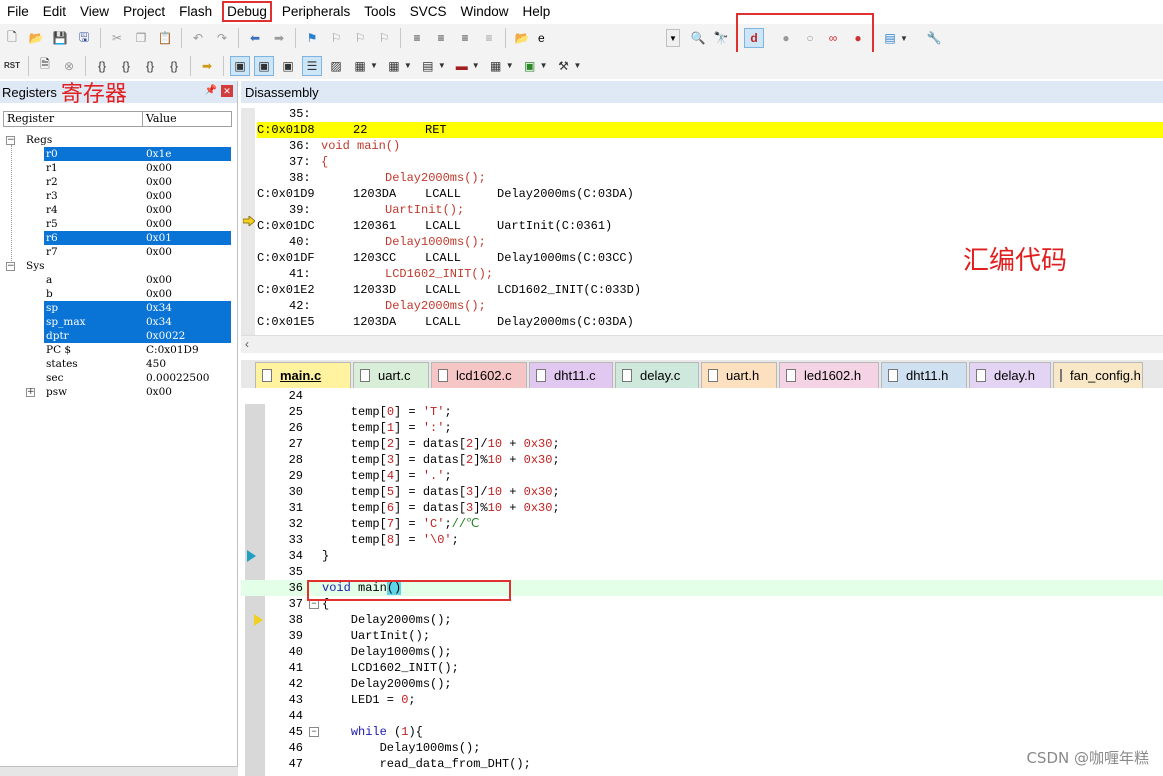  Describe the element at coordinates (247, 344) in the screenshot. I see `scroll-left-icon: ‹` at that location.